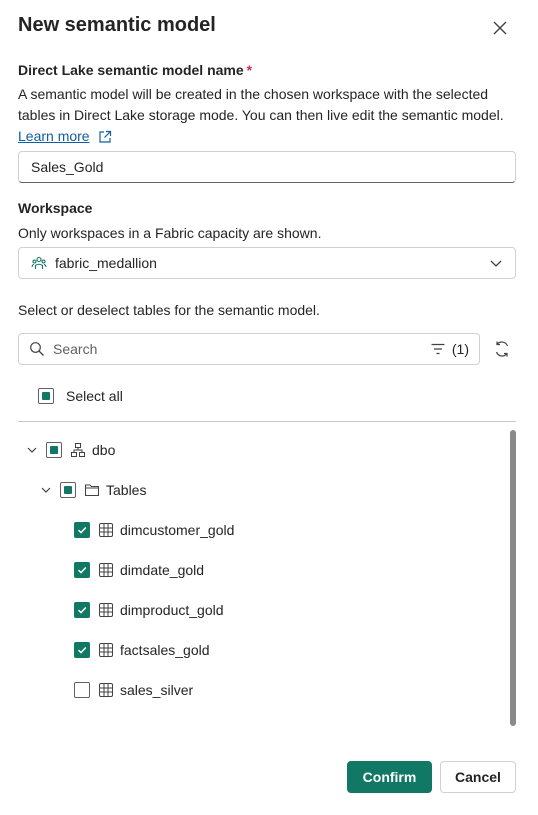 This screenshot has width=538, height=815. What do you see at coordinates (438, 349) in the screenshot?
I see `filter-icon` at bounding box center [438, 349].